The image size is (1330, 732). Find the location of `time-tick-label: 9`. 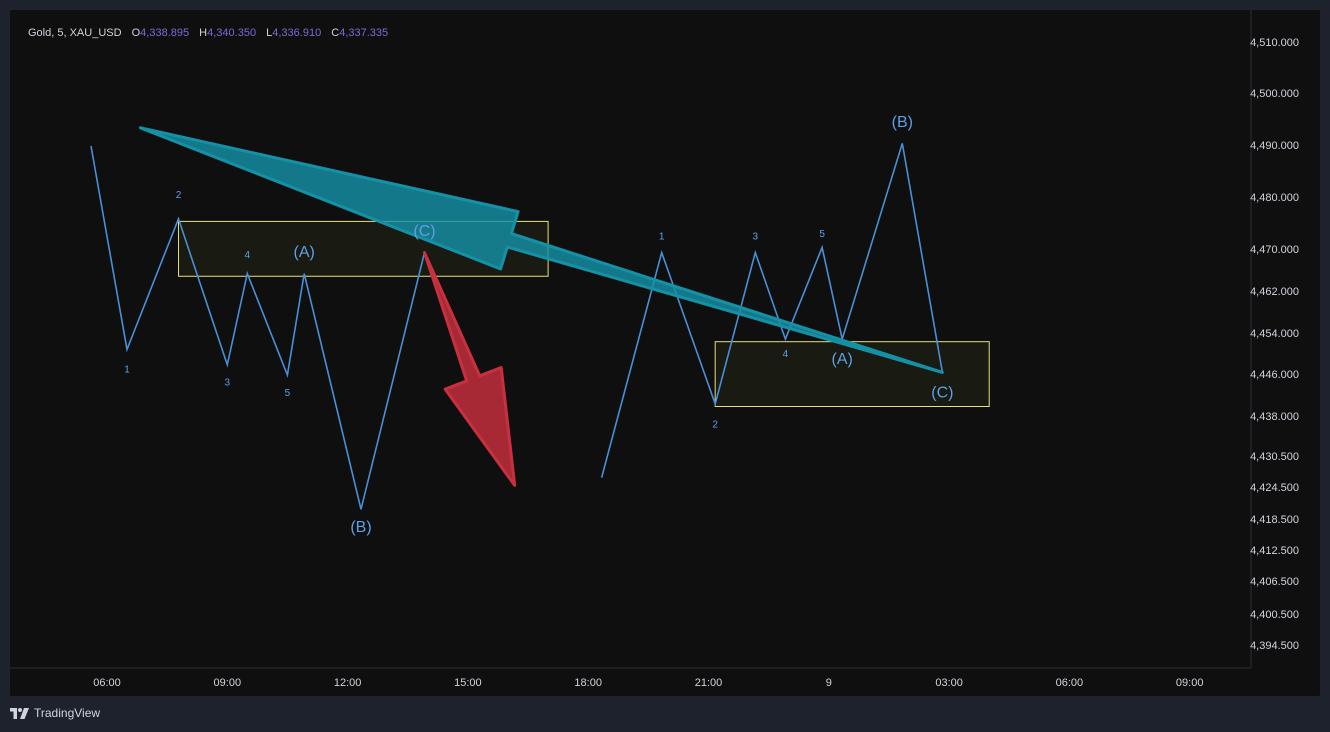

time-tick-label: 9 is located at coordinates (829, 683).